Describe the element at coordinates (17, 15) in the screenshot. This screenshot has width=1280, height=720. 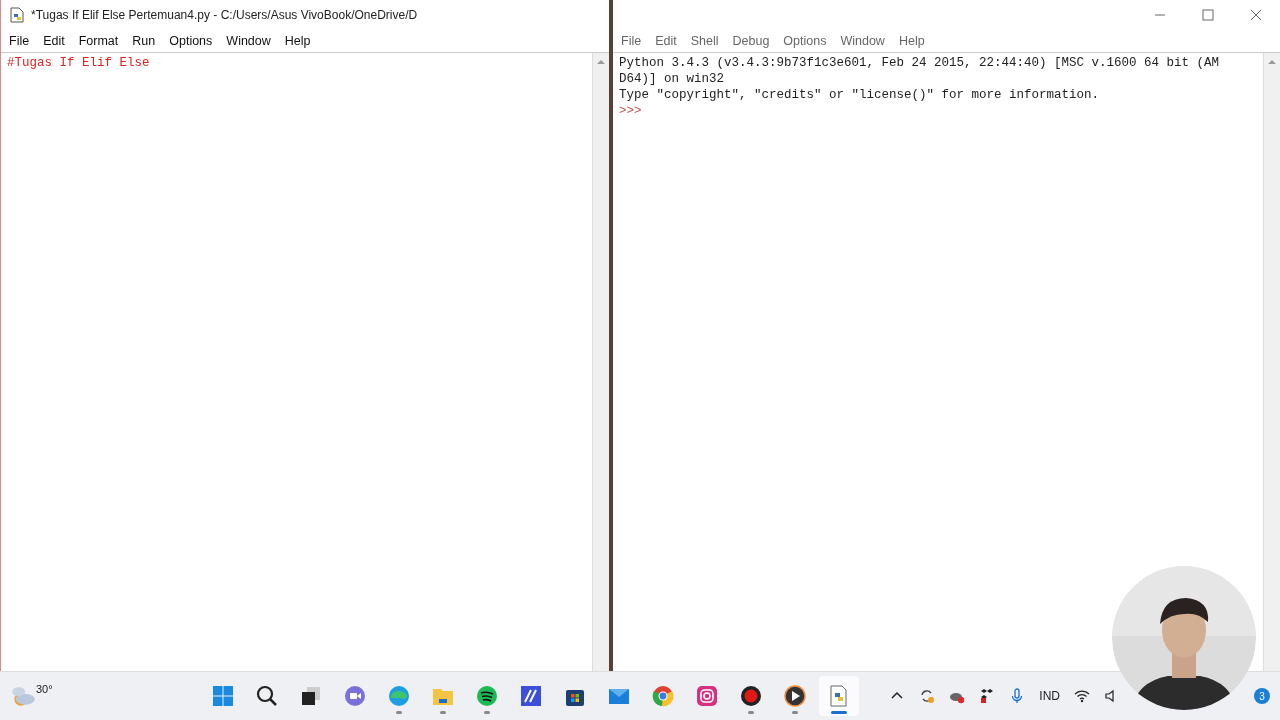
I see `python-file-icon` at that location.